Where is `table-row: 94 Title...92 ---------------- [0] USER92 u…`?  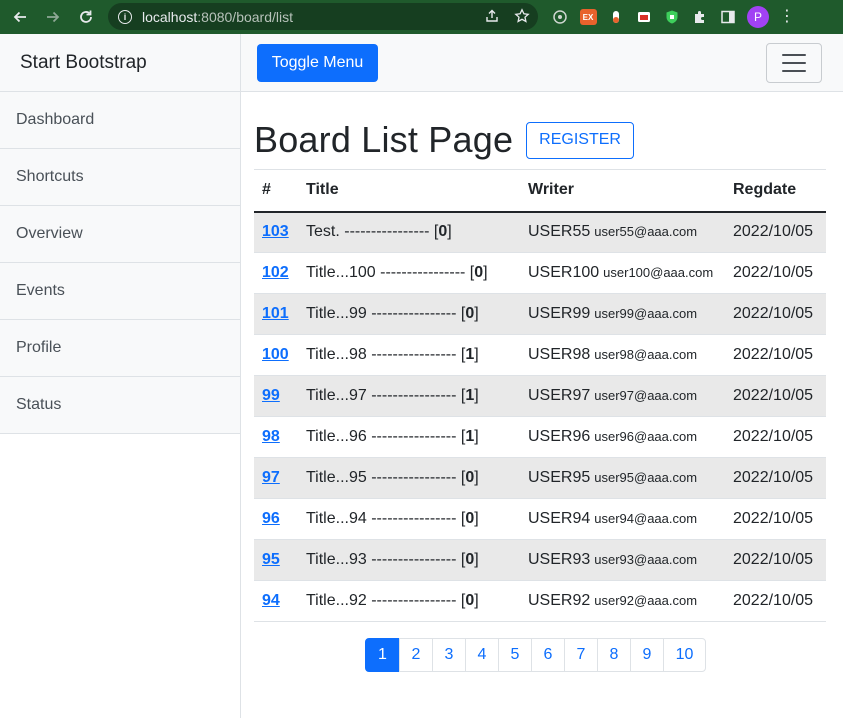
table-row: 94 Title...92 ---------------- [0] USER92 u… is located at coordinates (540, 601).